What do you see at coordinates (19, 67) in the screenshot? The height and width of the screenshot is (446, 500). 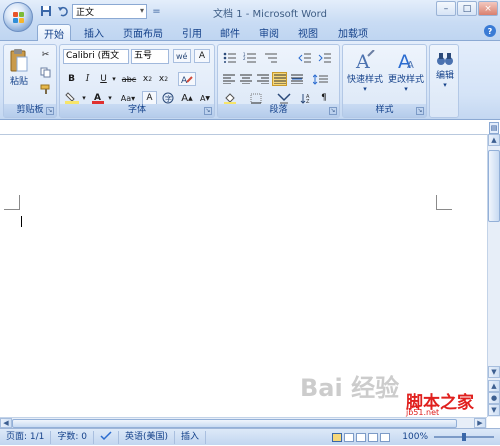 I see `paste-button: 粘贴` at bounding box center [19, 67].